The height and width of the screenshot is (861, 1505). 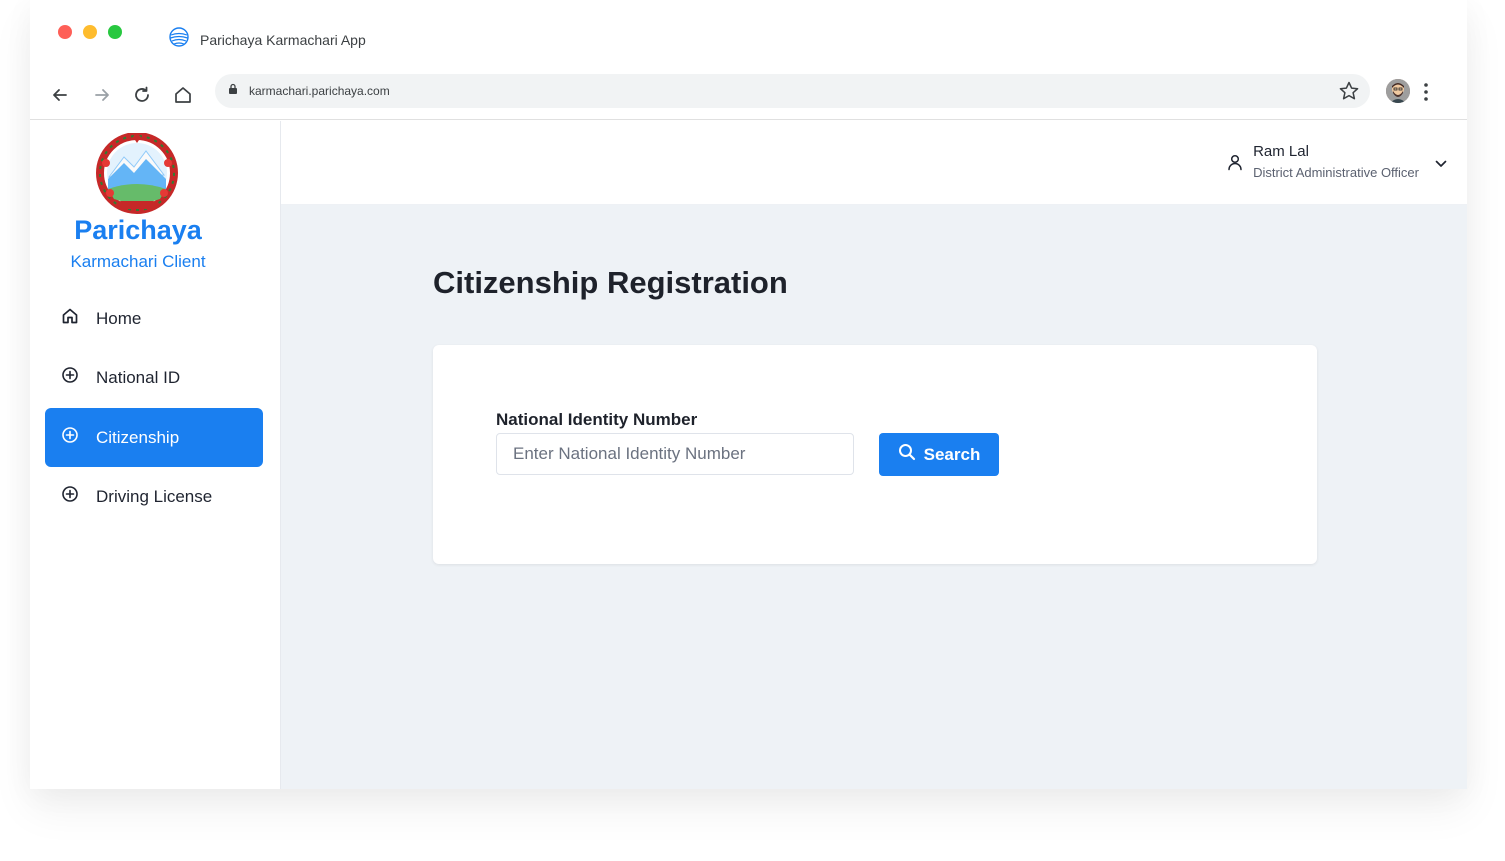 I want to click on browser-tab: Parichaya Karmachari App, so click(x=267, y=39).